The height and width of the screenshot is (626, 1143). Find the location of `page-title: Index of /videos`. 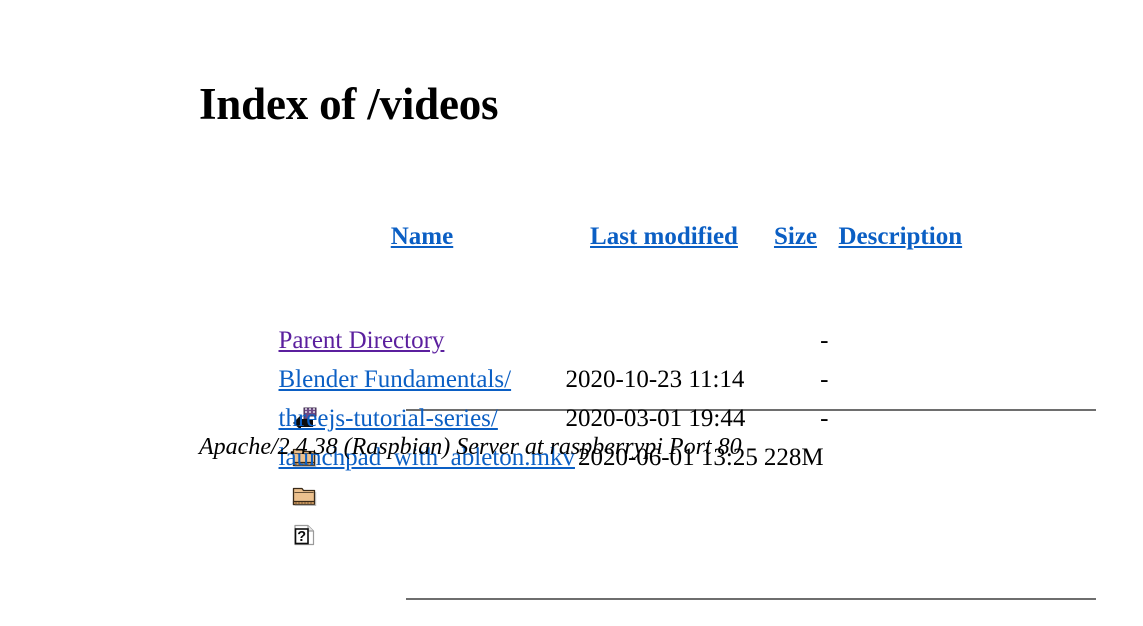

page-title: Index of /videos is located at coordinates (349, 104).